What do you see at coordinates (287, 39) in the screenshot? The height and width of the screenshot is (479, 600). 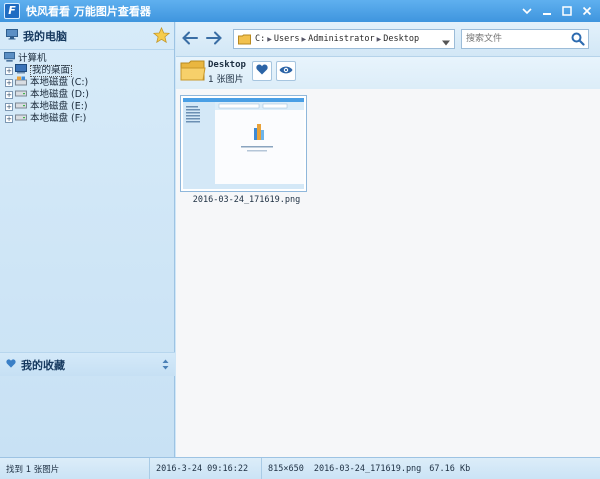 I see `breadcrumb-users: Users` at bounding box center [287, 39].